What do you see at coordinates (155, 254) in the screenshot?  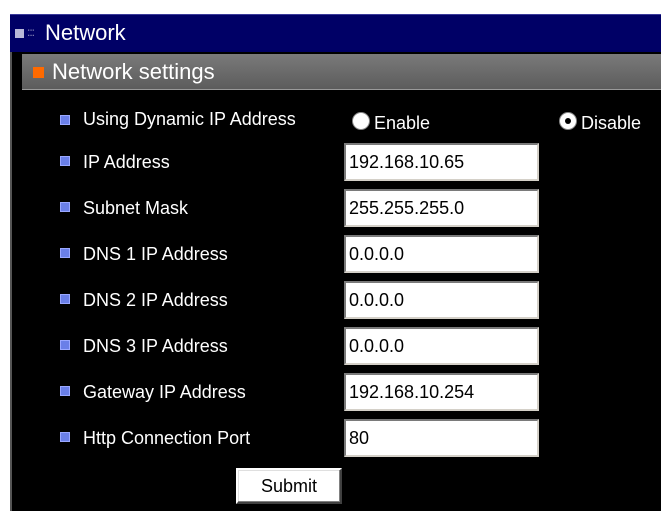 I see `dns1-label: DNS 1 IP Address` at bounding box center [155, 254].